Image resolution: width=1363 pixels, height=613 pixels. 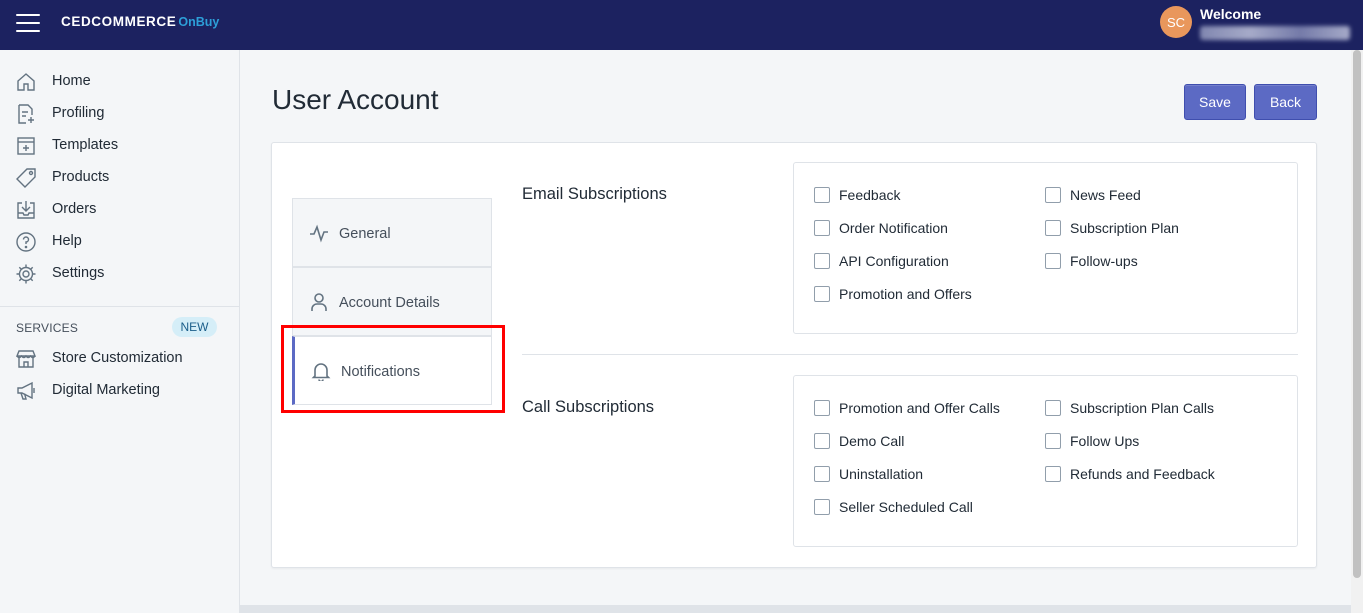 What do you see at coordinates (1142, 474) in the screenshot?
I see `checkbox-label: Refunds and Feedback` at bounding box center [1142, 474].